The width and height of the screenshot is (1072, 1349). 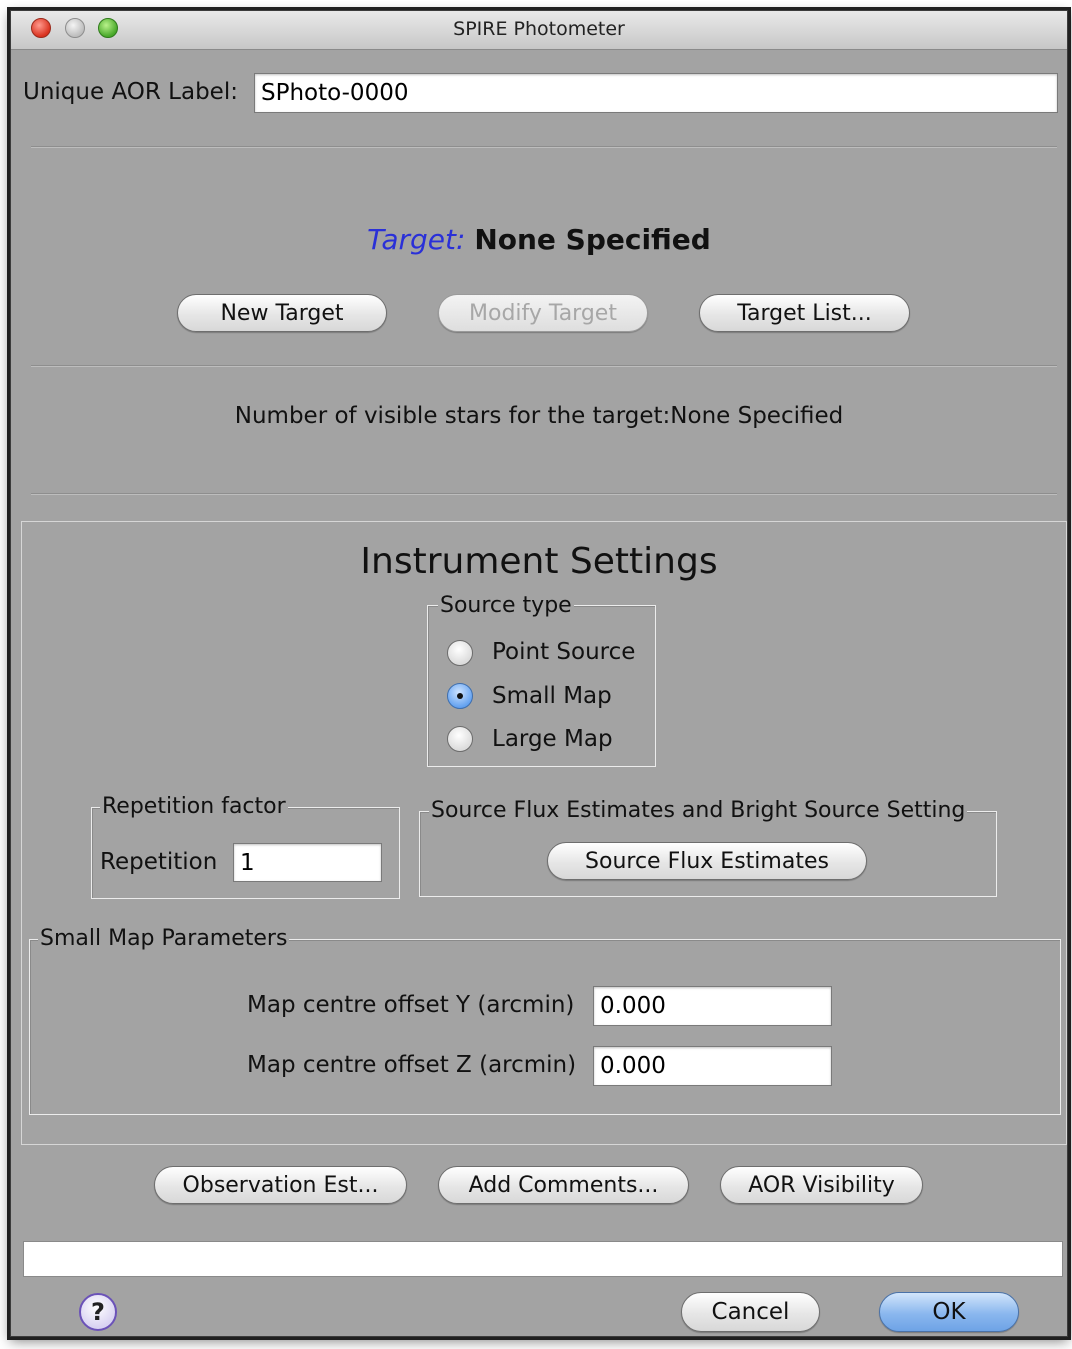 I want to click on radio-label-large-map: Large Map, so click(x=552, y=739).